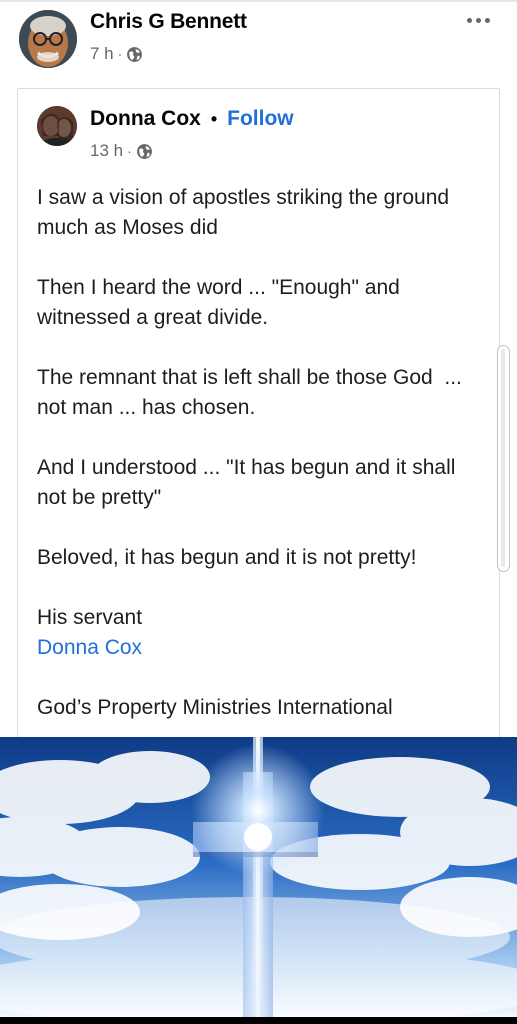 This screenshot has height=1024, width=517. Describe the element at coordinates (215, 707) in the screenshot. I see `organization-line: God’s Property Ministries International` at that location.